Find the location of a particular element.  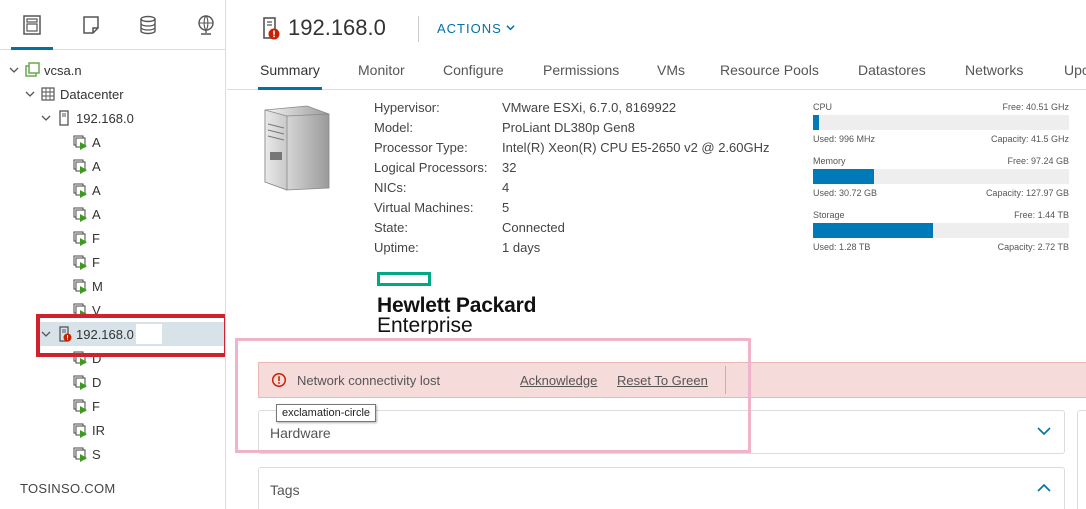

tab-updates: Upc is located at coordinates (1075, 76).